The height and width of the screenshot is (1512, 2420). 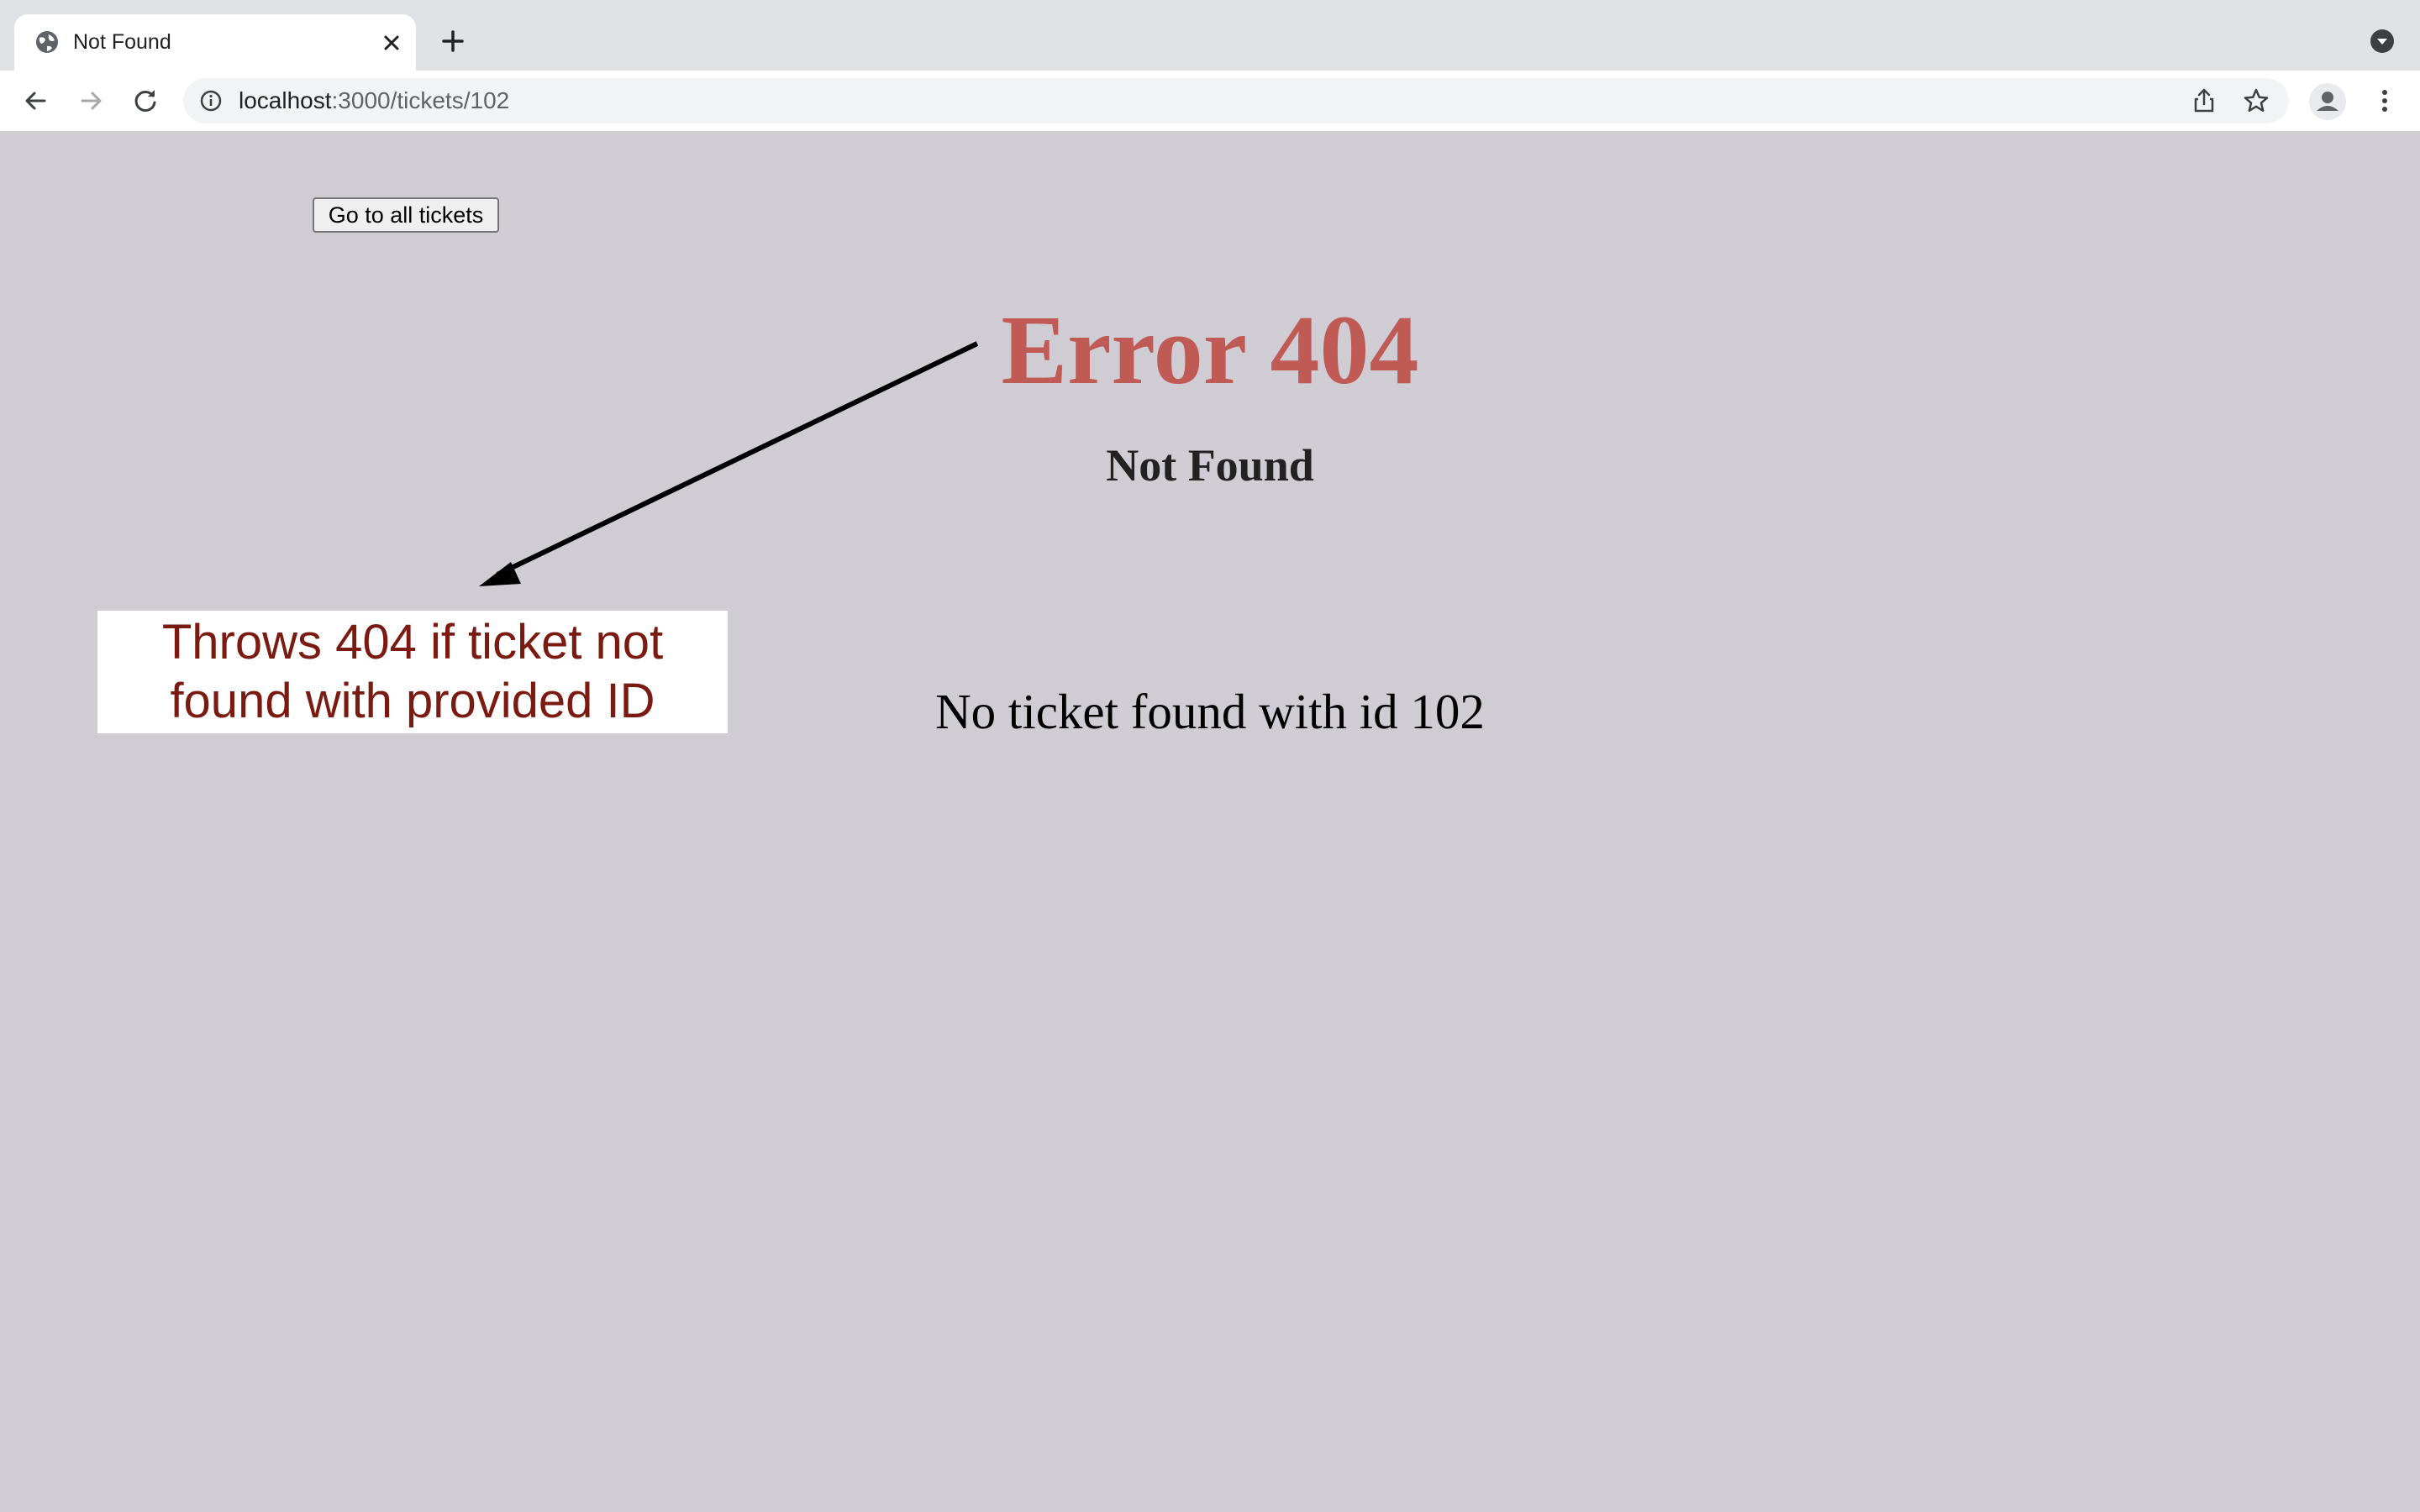 What do you see at coordinates (2256, 101) in the screenshot?
I see `star-icon` at bounding box center [2256, 101].